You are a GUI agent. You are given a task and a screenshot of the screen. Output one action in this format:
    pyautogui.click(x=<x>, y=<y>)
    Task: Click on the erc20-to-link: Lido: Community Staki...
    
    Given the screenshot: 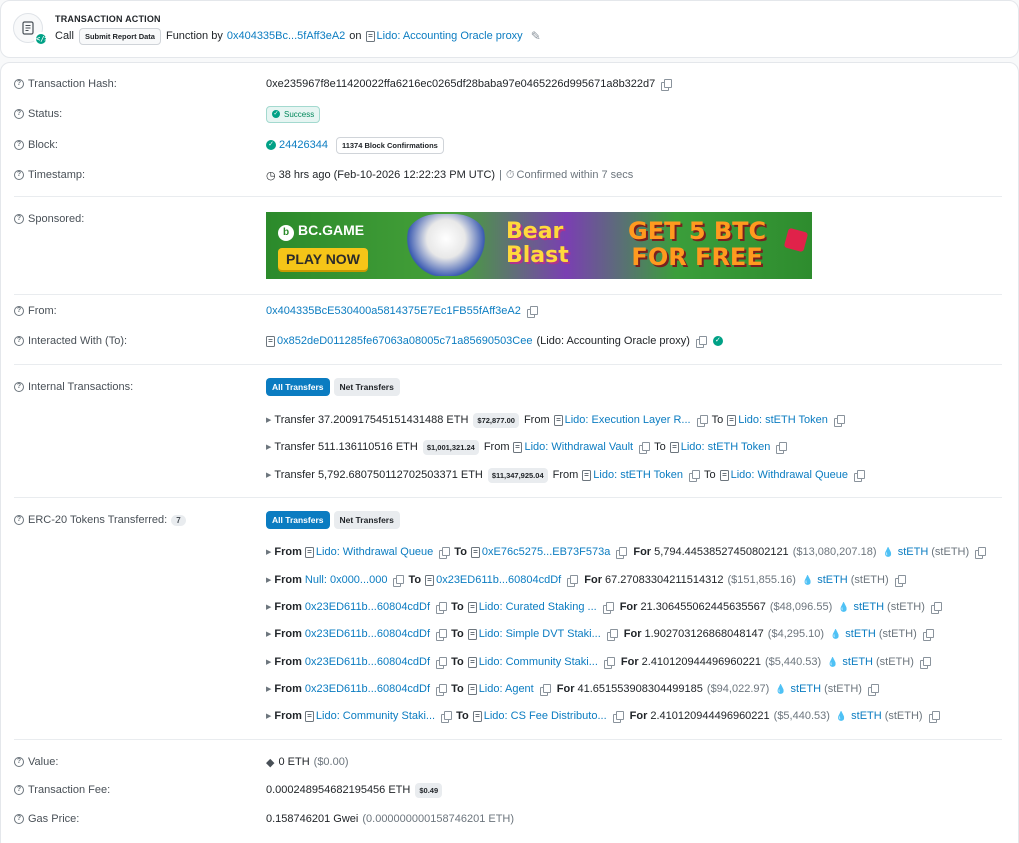 What is the action you would take?
    pyautogui.click(x=538, y=662)
    